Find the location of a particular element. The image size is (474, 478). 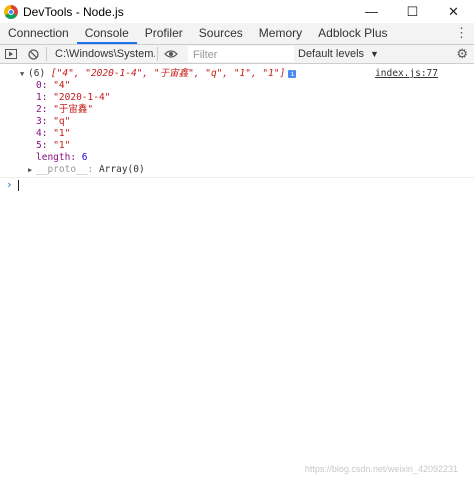

entry-value: "q" is located at coordinates (62, 121).